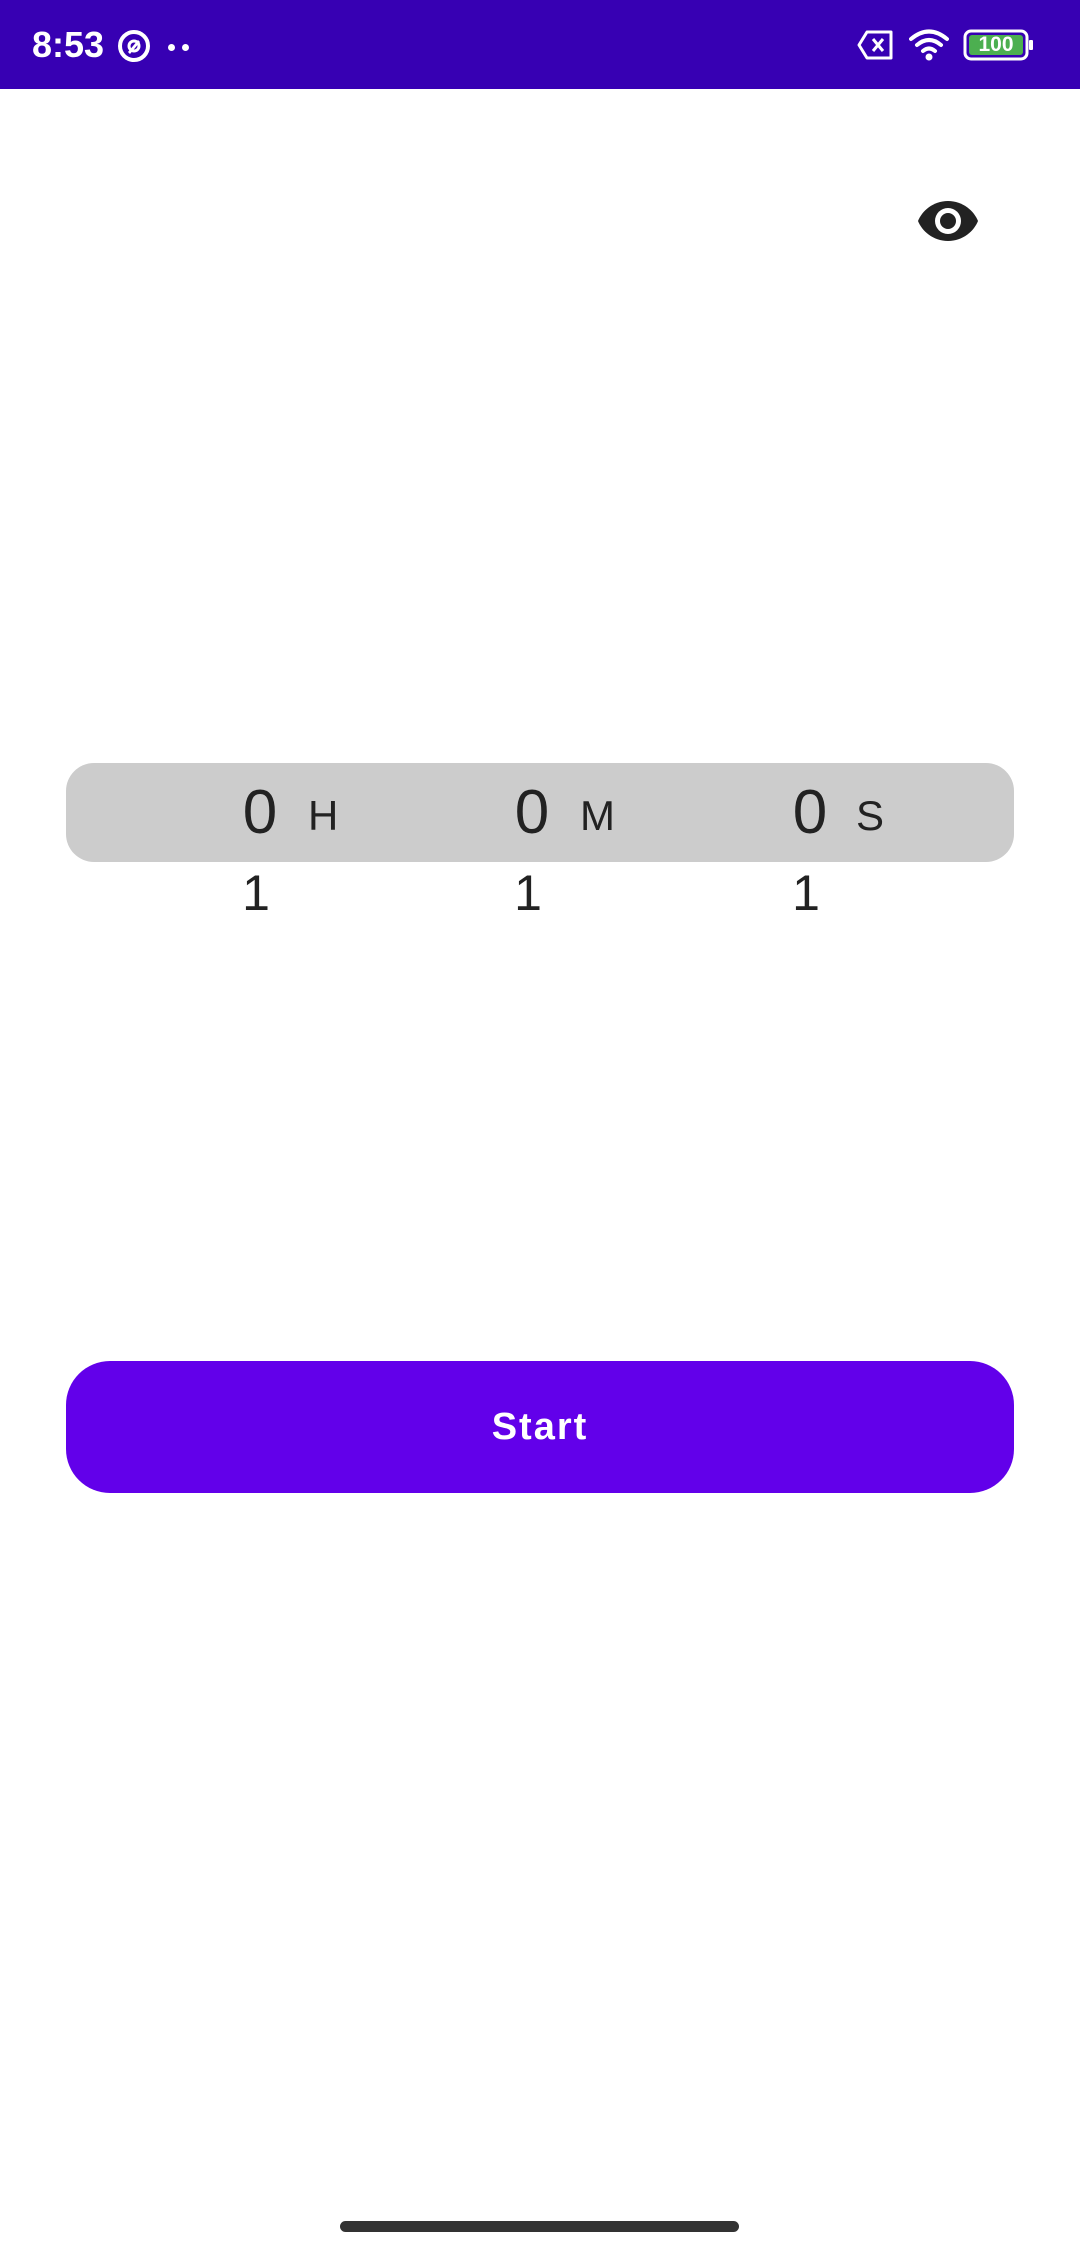 The image size is (1080, 2248). I want to click on start-button: Start, so click(540, 1427).